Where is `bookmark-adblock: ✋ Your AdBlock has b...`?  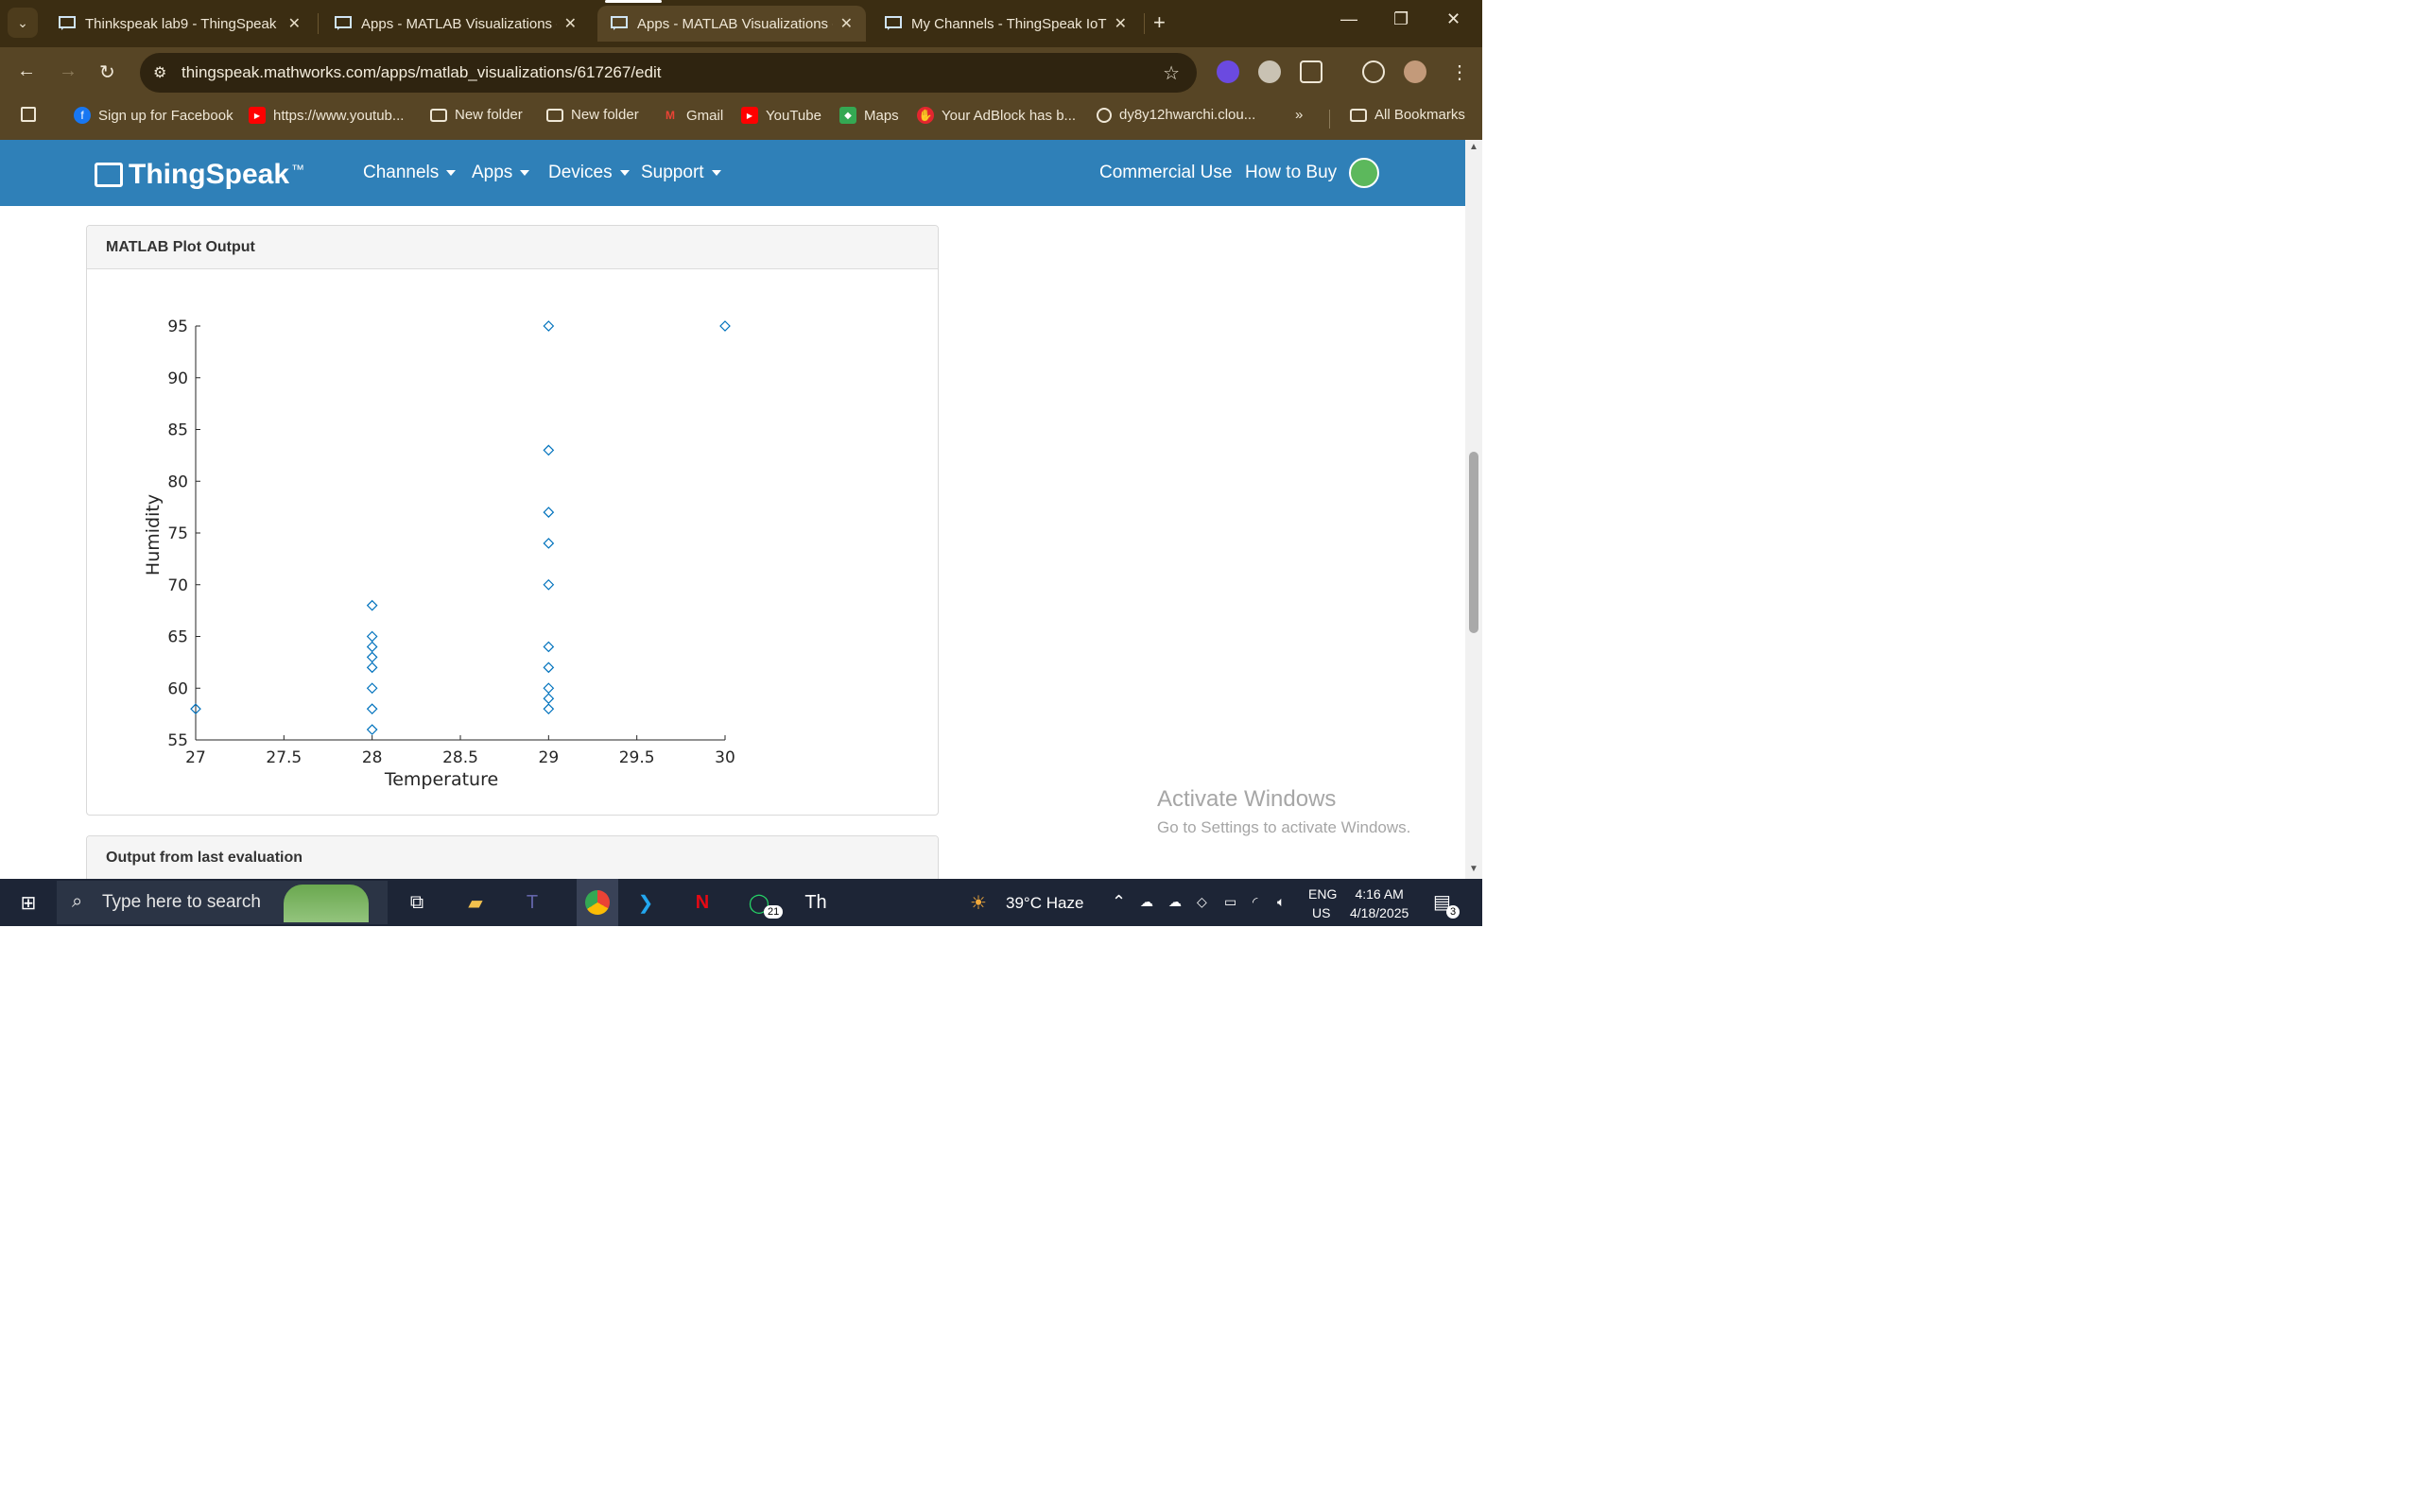 bookmark-adblock: ✋ Your AdBlock has b... is located at coordinates (997, 115).